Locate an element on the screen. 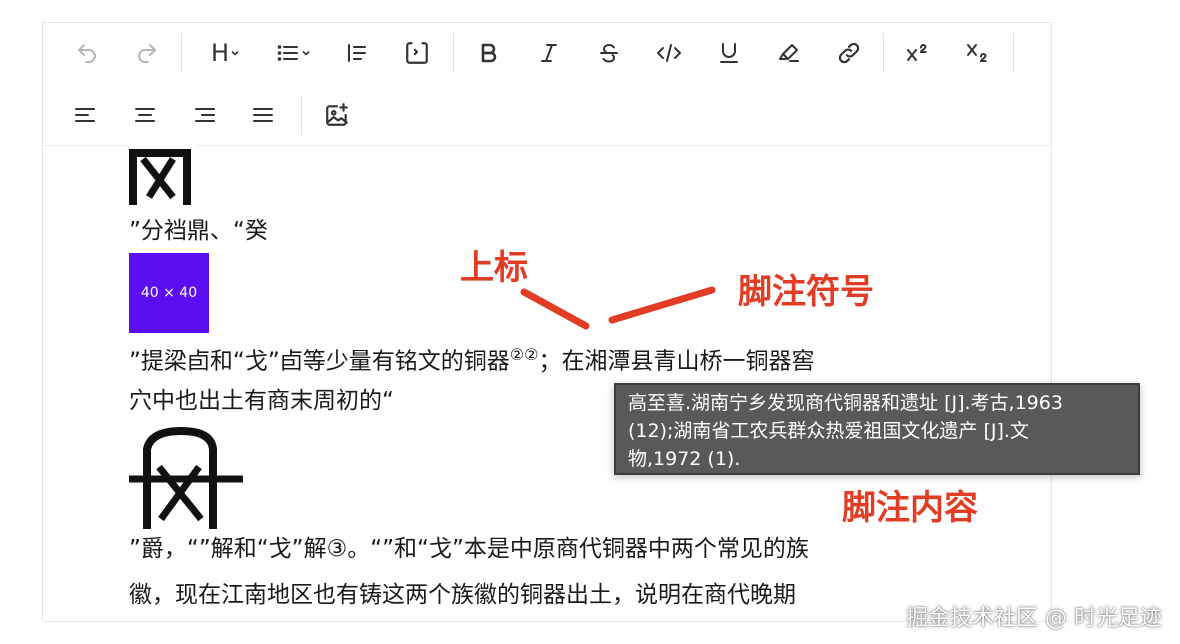 The width and height of the screenshot is (1180, 644). annotation-arrows is located at coordinates (618, 308).